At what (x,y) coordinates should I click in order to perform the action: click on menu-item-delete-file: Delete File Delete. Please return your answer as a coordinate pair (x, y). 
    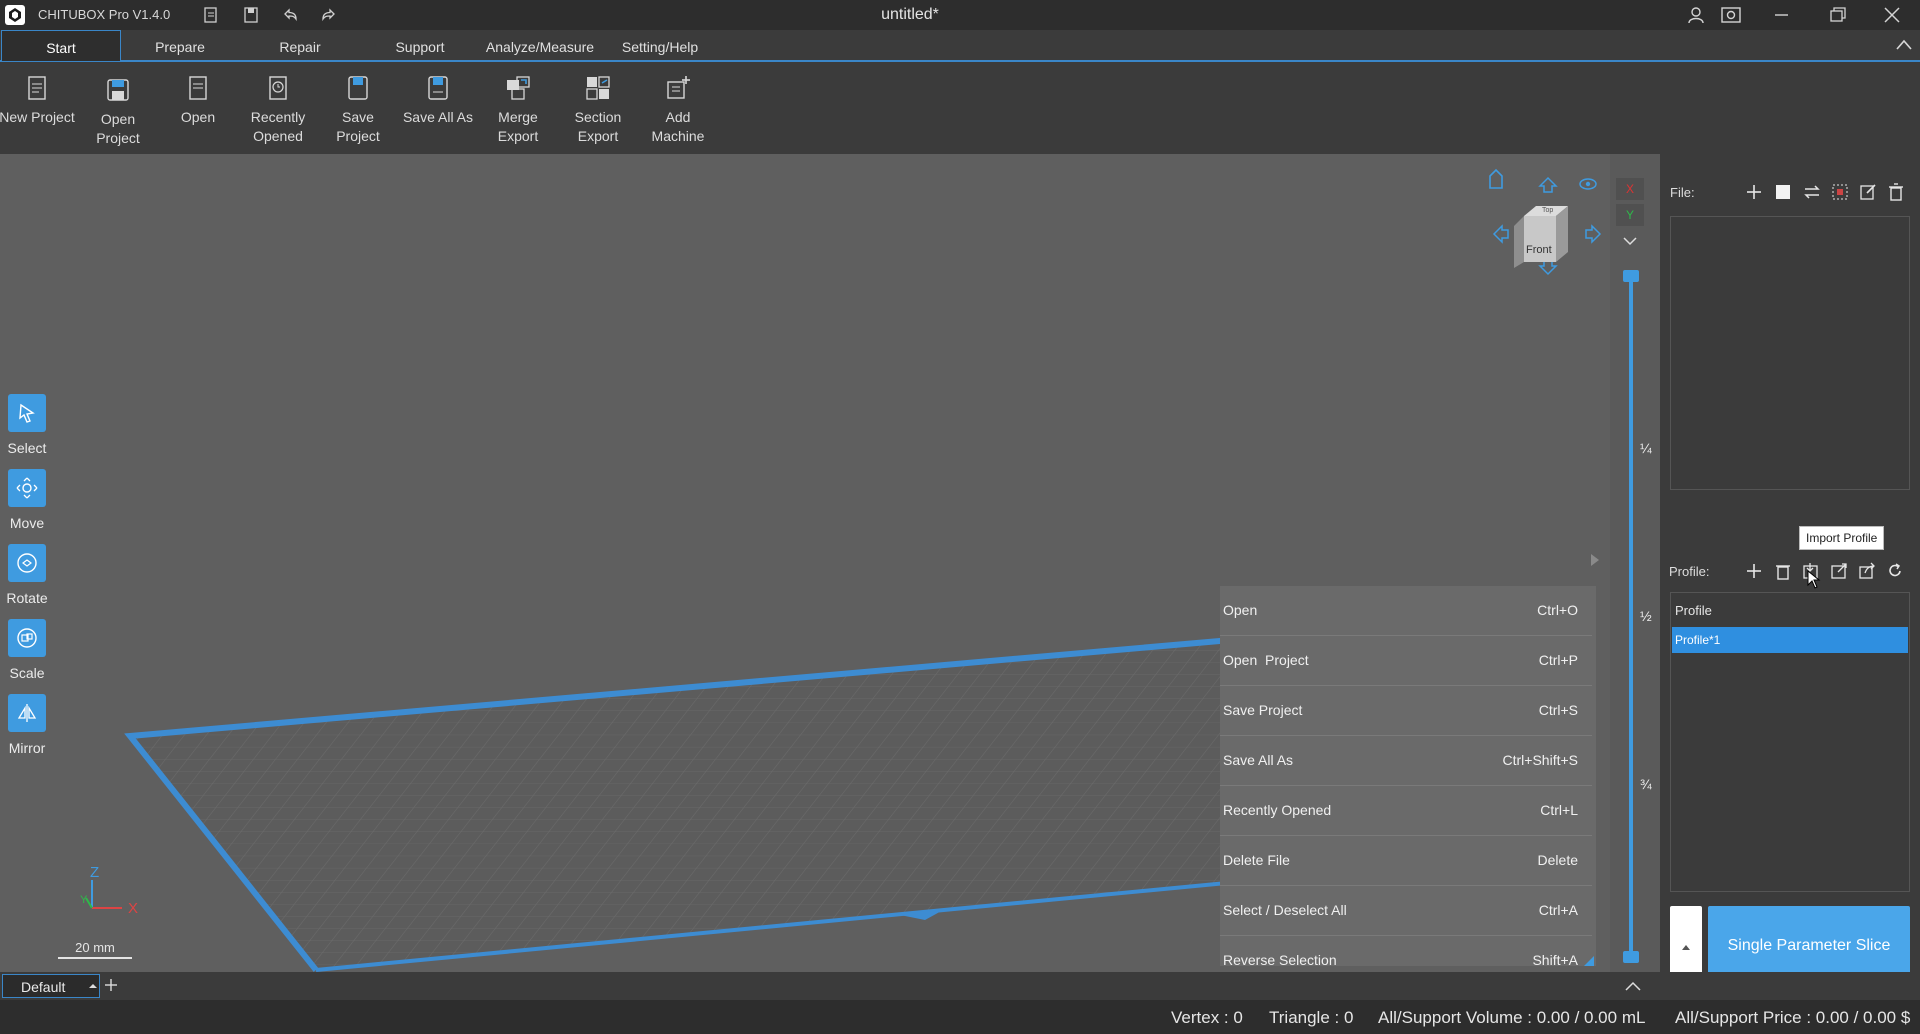
    Looking at the image, I should click on (1406, 861).